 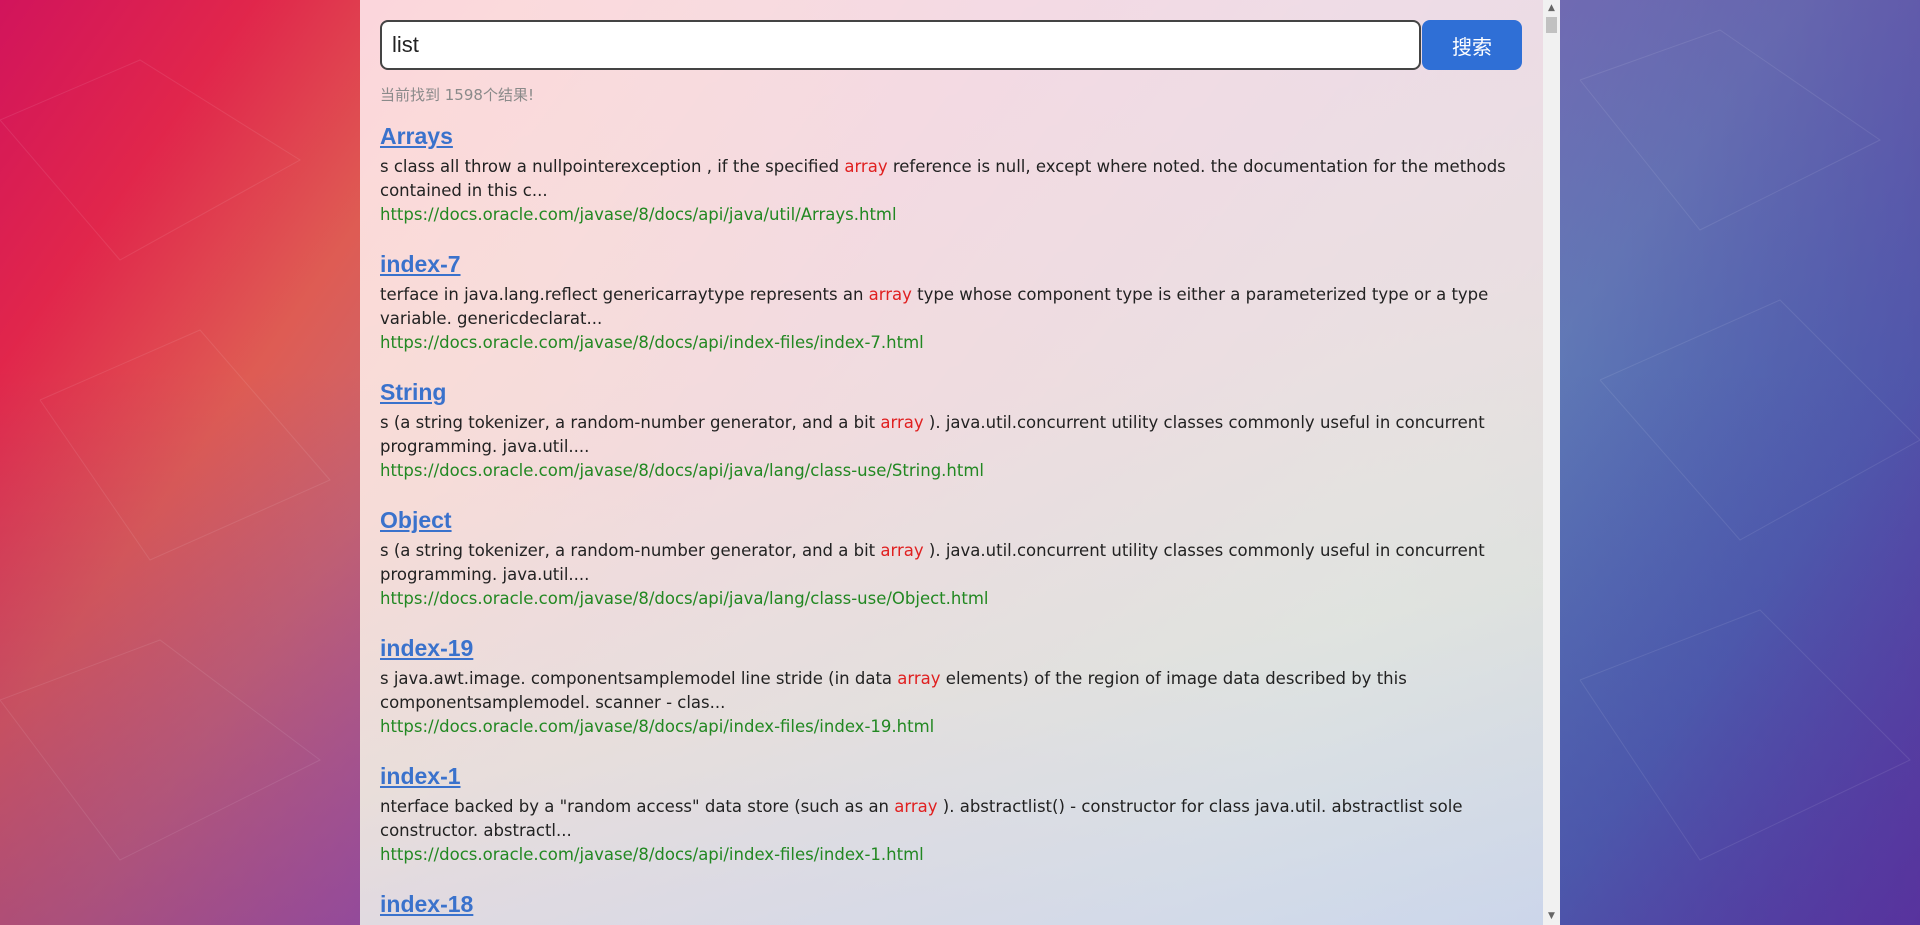 I want to click on vertical-scrollbar: ▲ ▼, so click(x=1551, y=462).